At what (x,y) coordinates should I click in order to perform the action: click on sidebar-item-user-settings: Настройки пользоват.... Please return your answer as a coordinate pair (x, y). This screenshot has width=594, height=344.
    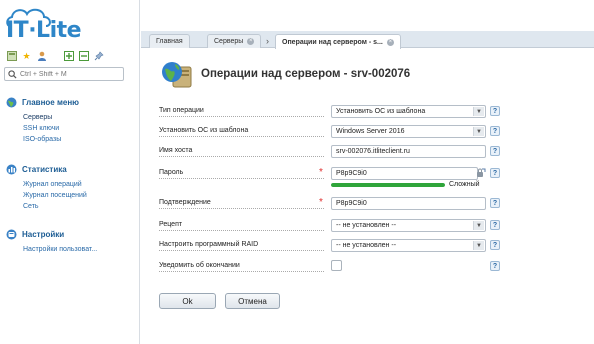
    Looking at the image, I should click on (60, 249).